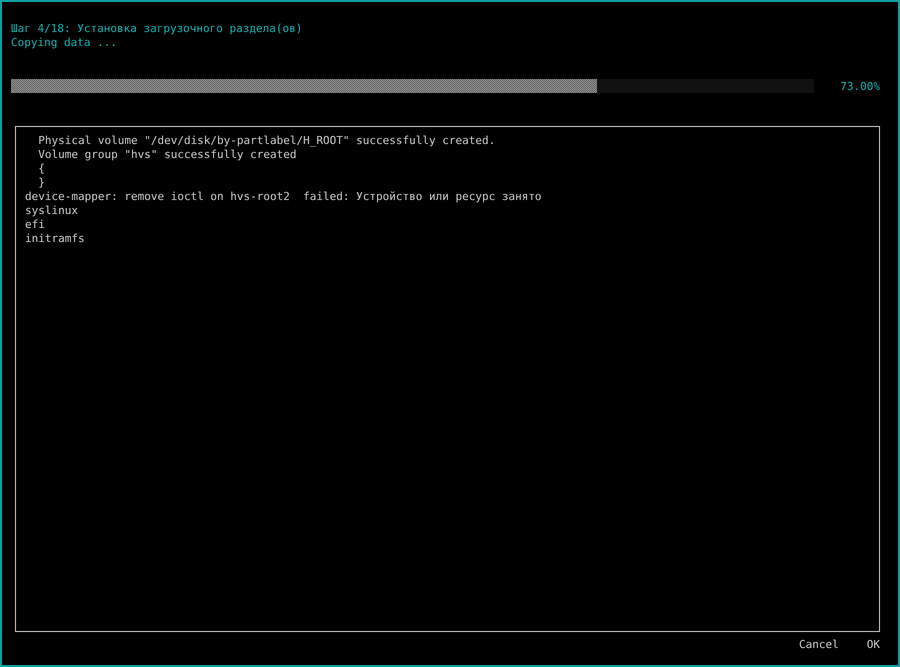 The image size is (900, 667). Describe the element at coordinates (873, 644) in the screenshot. I see `ok-button: OK` at that location.